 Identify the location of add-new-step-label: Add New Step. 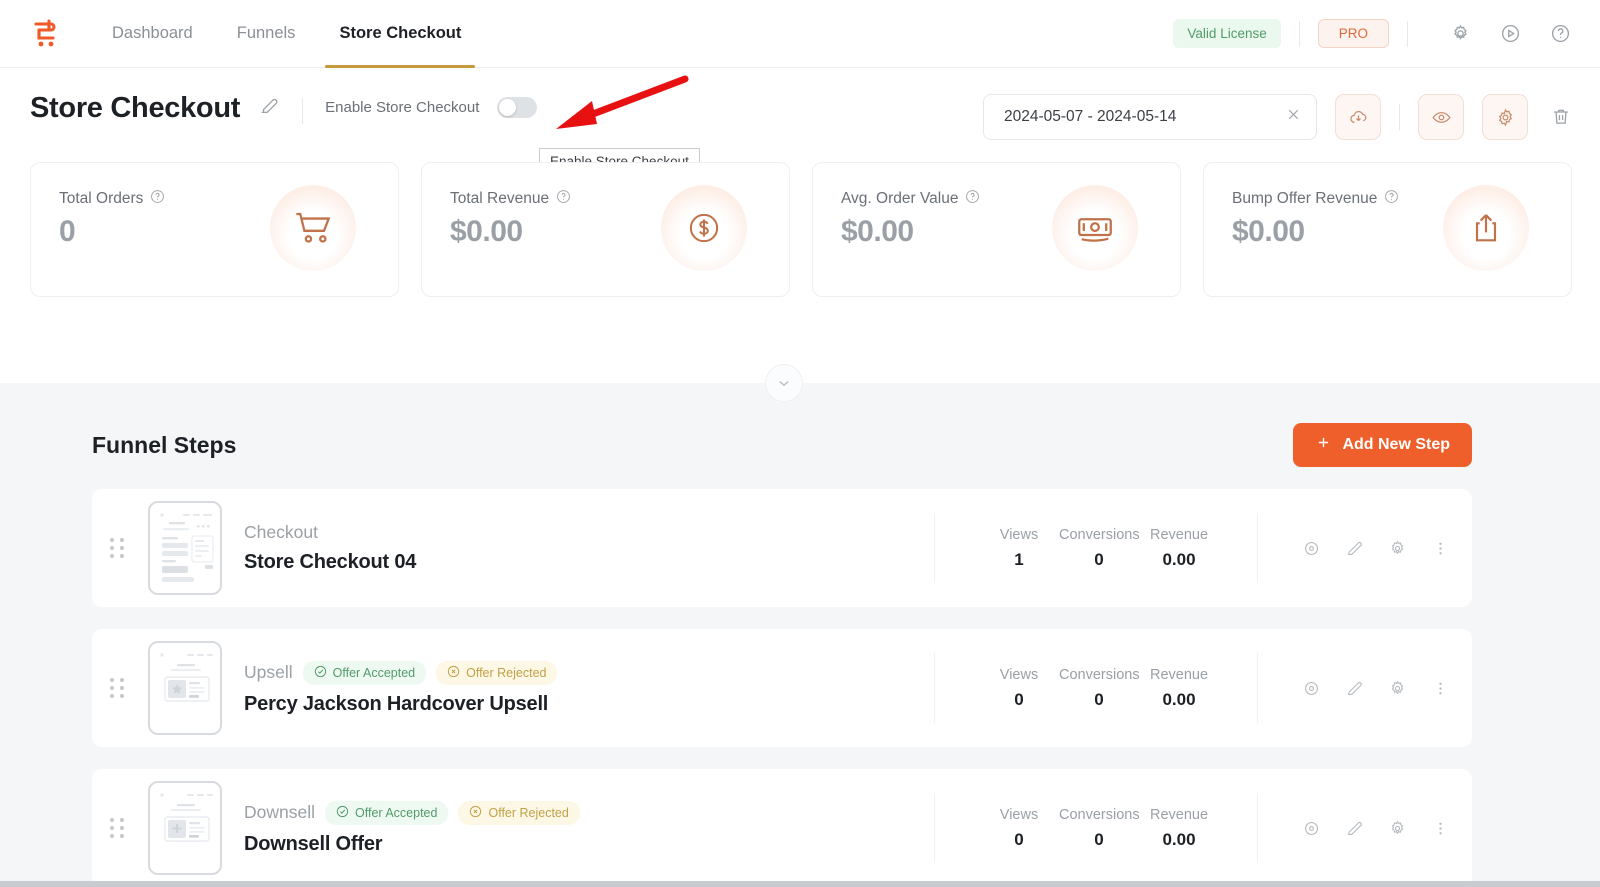
(1396, 444).